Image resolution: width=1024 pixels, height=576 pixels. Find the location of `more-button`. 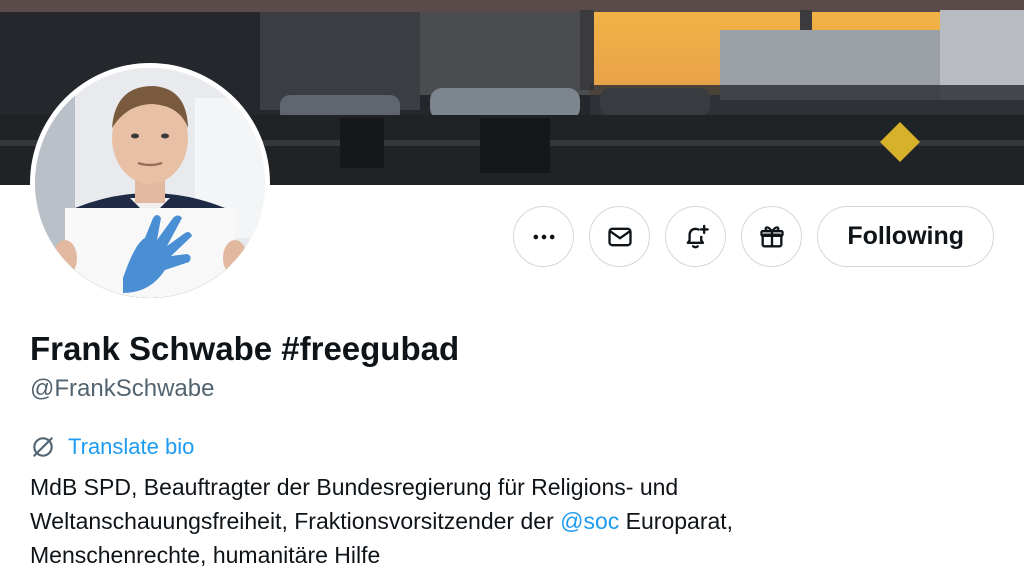

more-button is located at coordinates (544, 236).